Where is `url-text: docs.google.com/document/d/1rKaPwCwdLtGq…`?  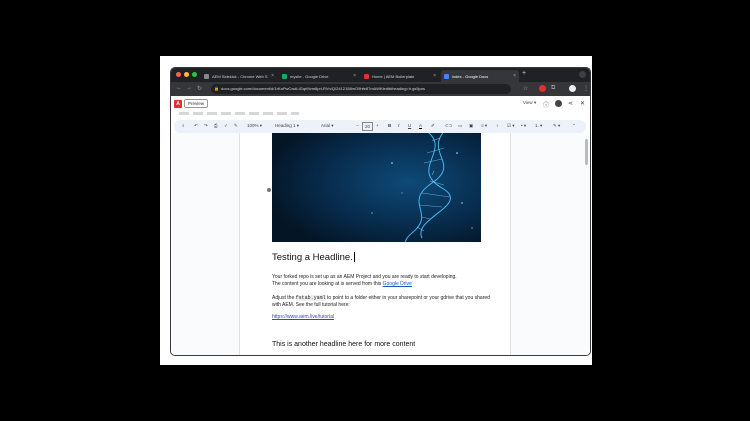 url-text: docs.google.com/document/d/1rKaPwCwdLtGq… is located at coordinates (323, 88).